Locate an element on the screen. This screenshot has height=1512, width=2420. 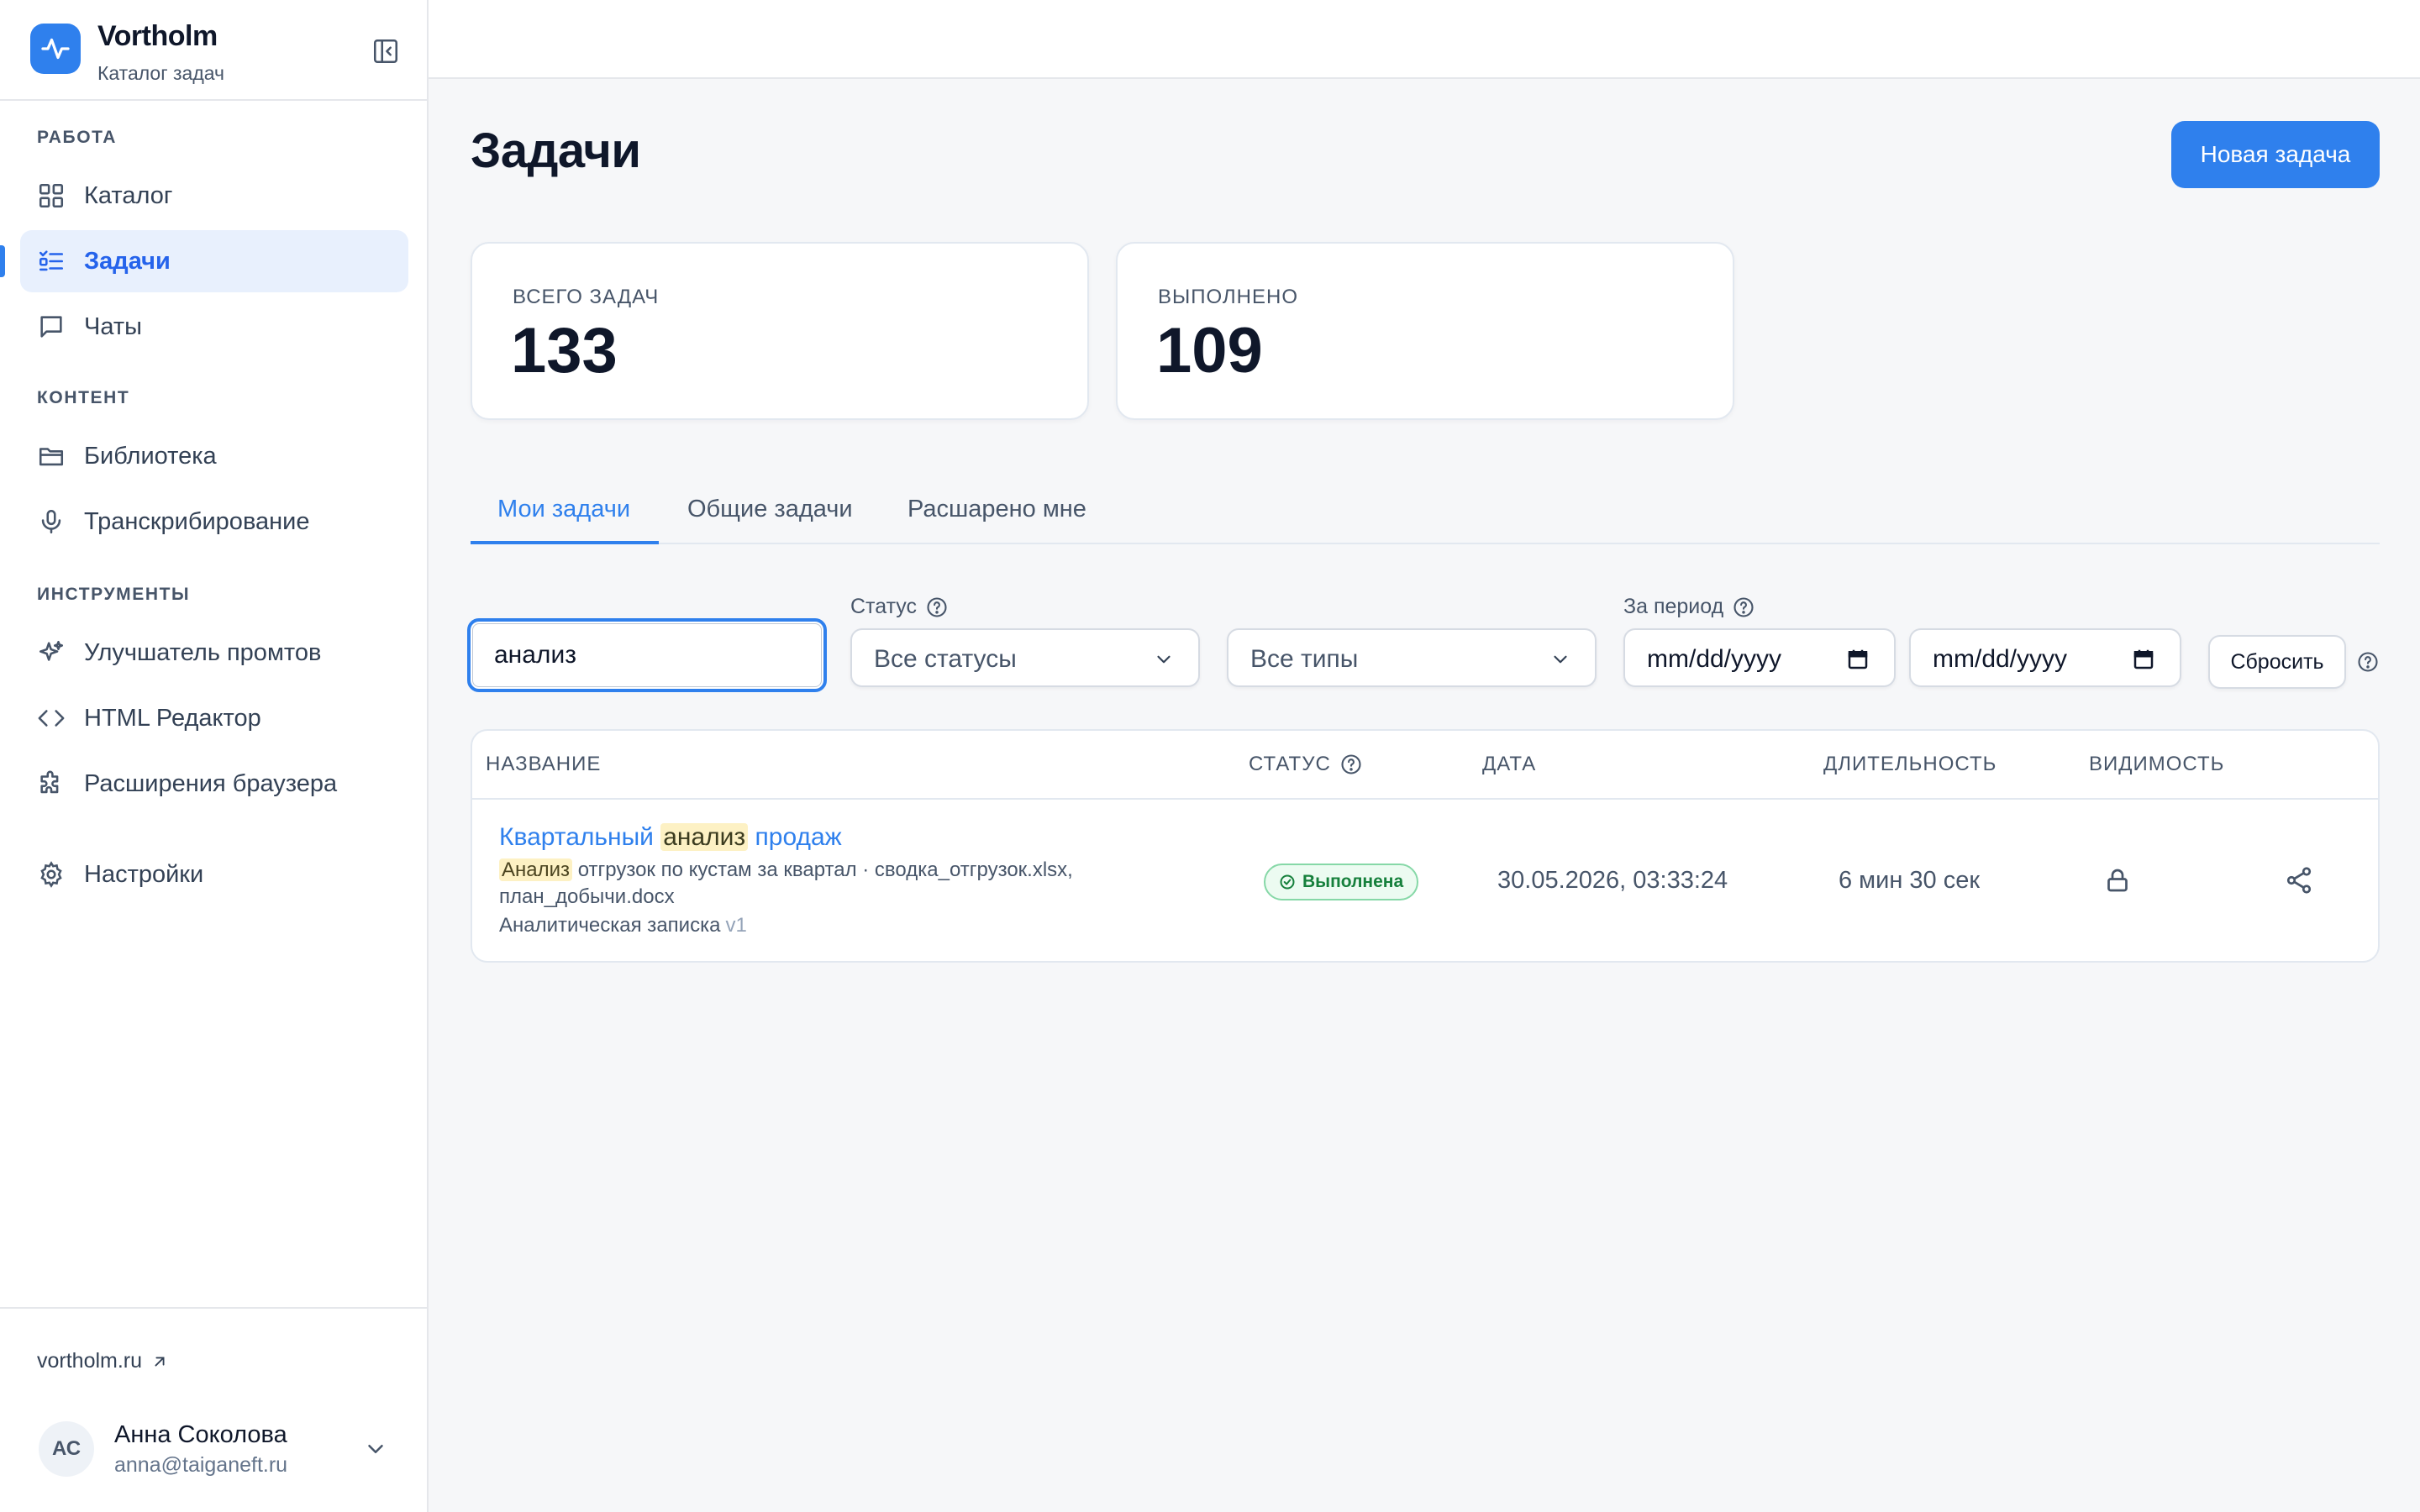
tab-shared-tasks: Общие задачи is located at coordinates (770, 517).